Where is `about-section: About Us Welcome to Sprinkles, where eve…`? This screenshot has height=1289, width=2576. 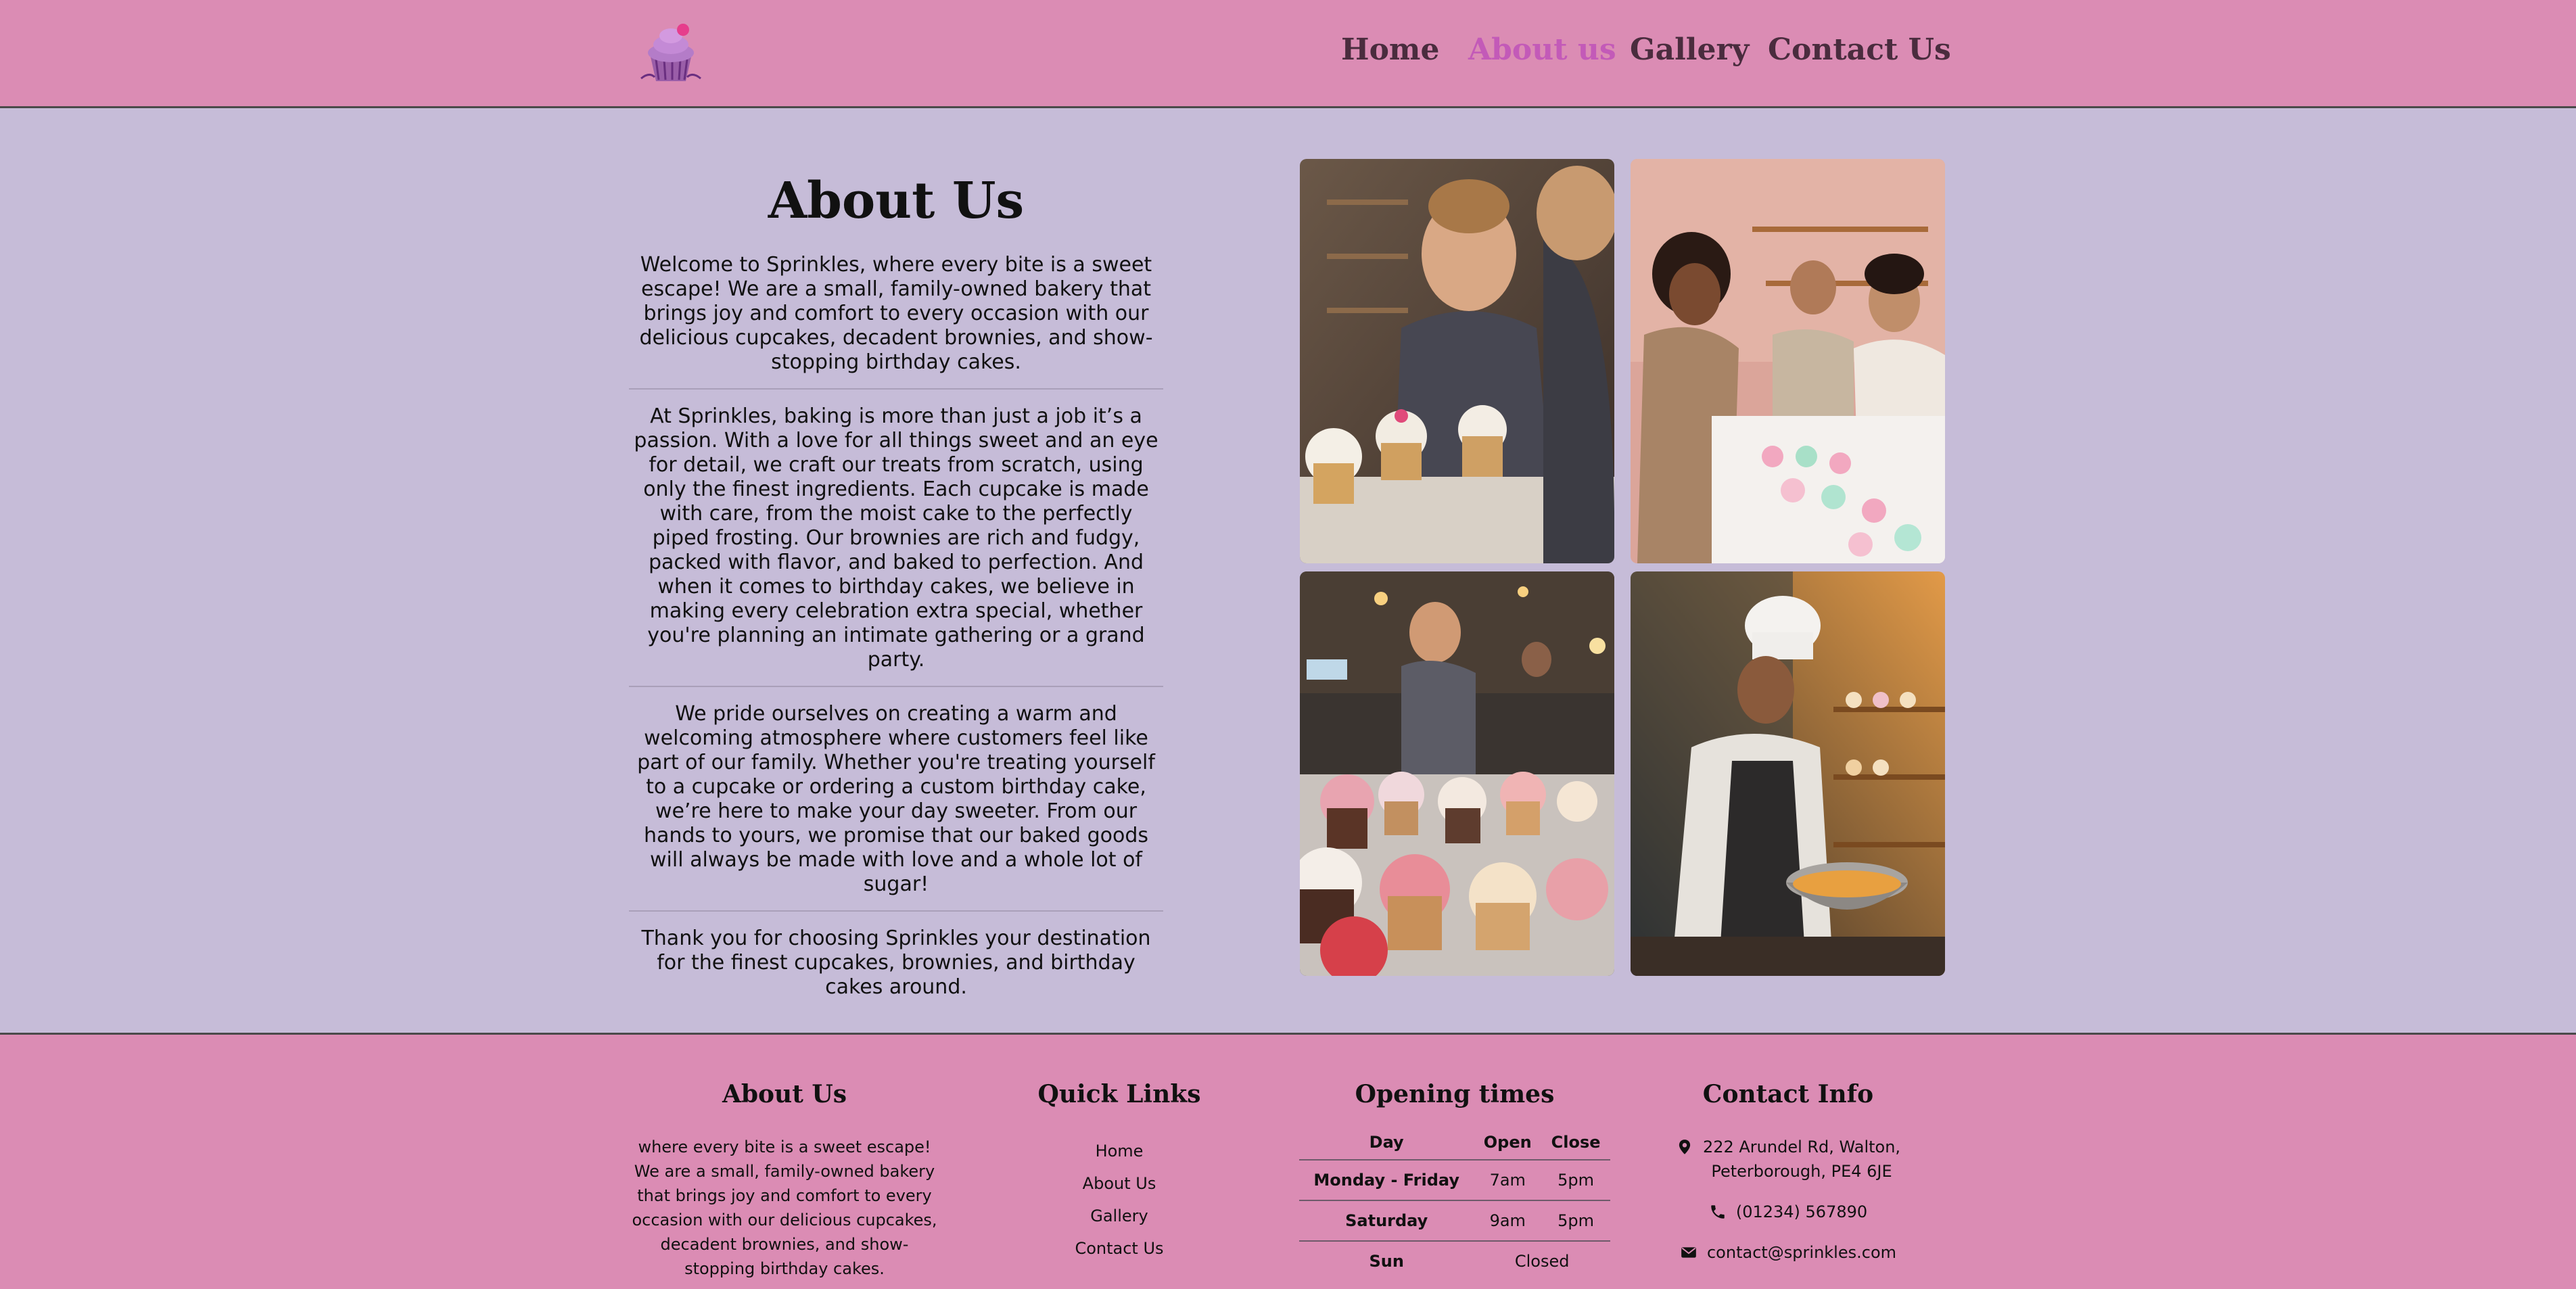
about-section: About Us Welcome to Sprinkles, where eve… is located at coordinates (896, 588).